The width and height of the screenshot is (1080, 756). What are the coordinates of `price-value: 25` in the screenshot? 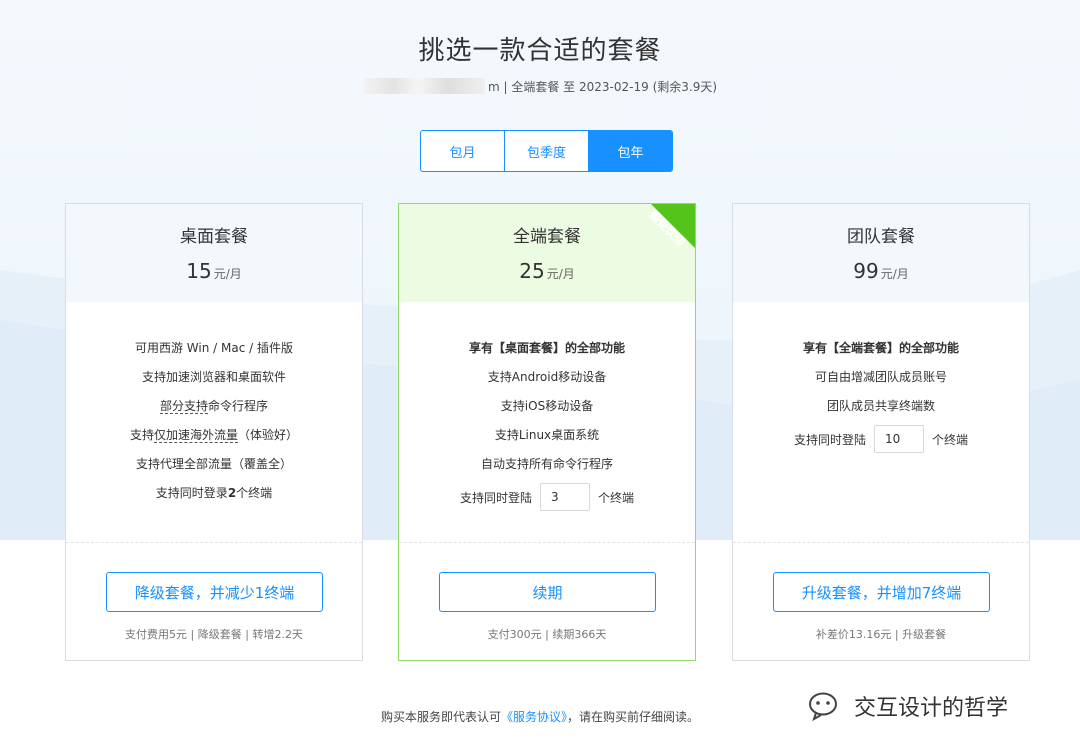 It's located at (532, 271).